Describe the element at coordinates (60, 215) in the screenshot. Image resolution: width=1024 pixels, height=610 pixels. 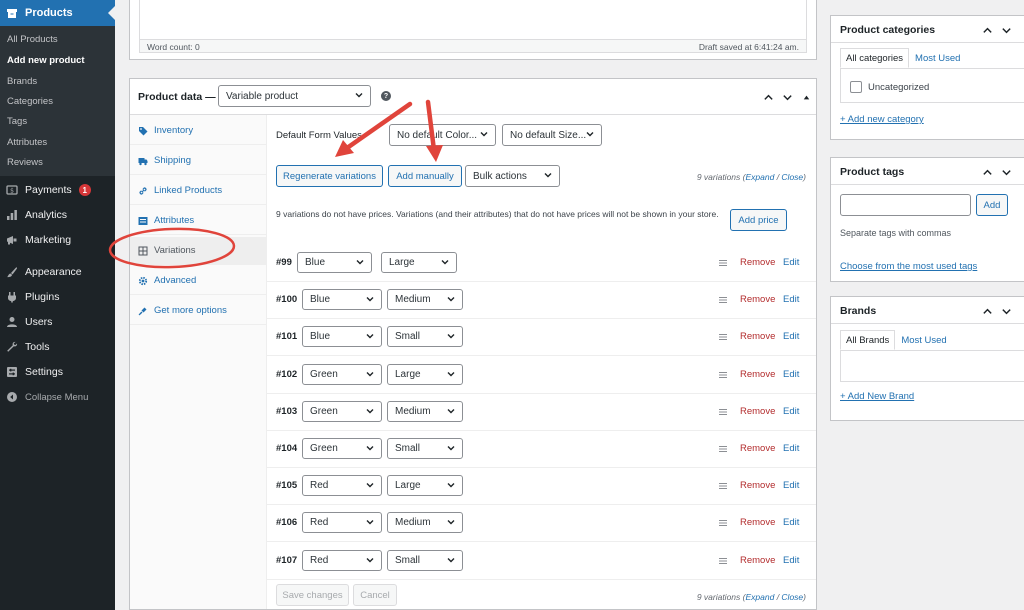
I see `menu-item-analytics: Analytics` at that location.